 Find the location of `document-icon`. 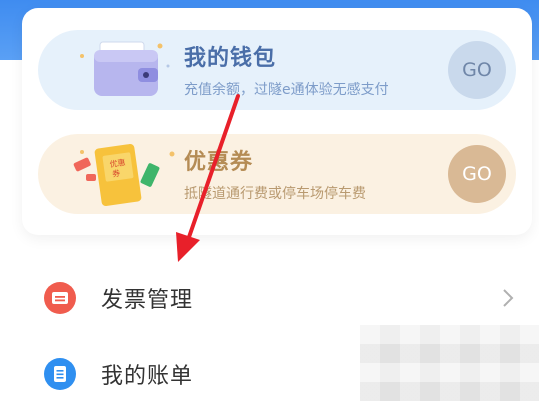

document-icon is located at coordinates (60, 374).